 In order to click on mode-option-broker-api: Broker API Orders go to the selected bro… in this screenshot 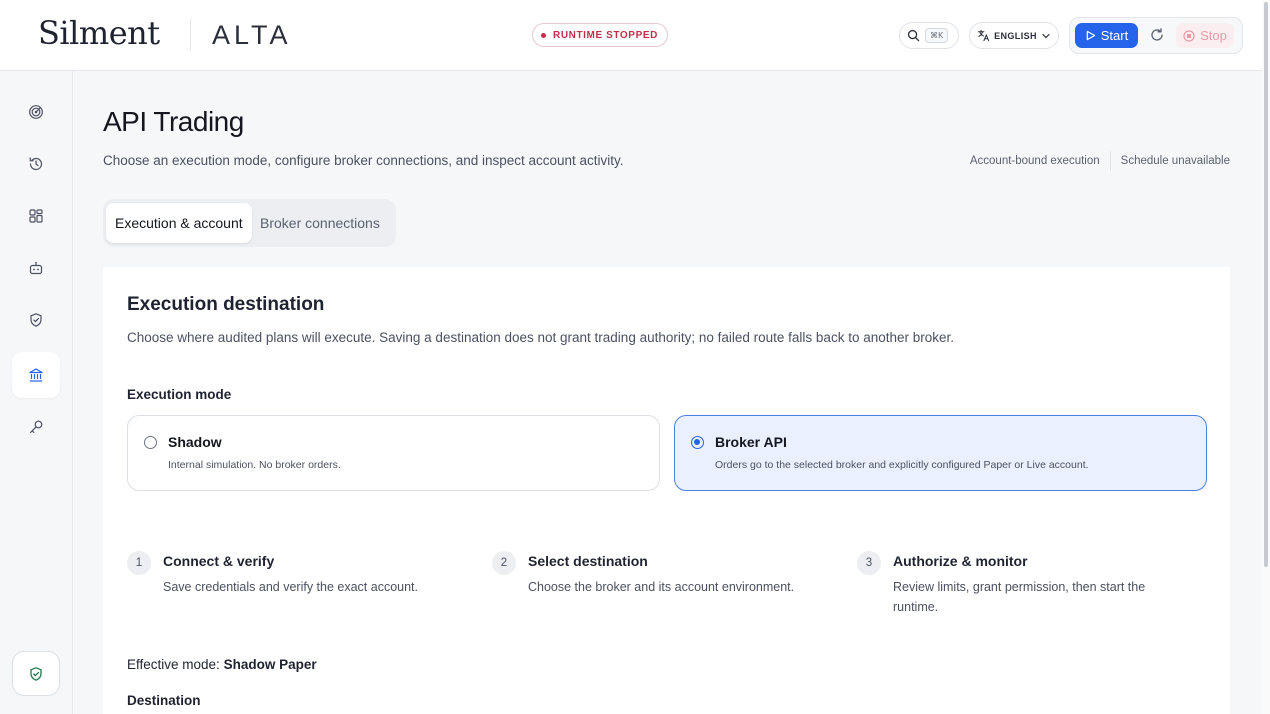, I will do `click(940, 453)`.